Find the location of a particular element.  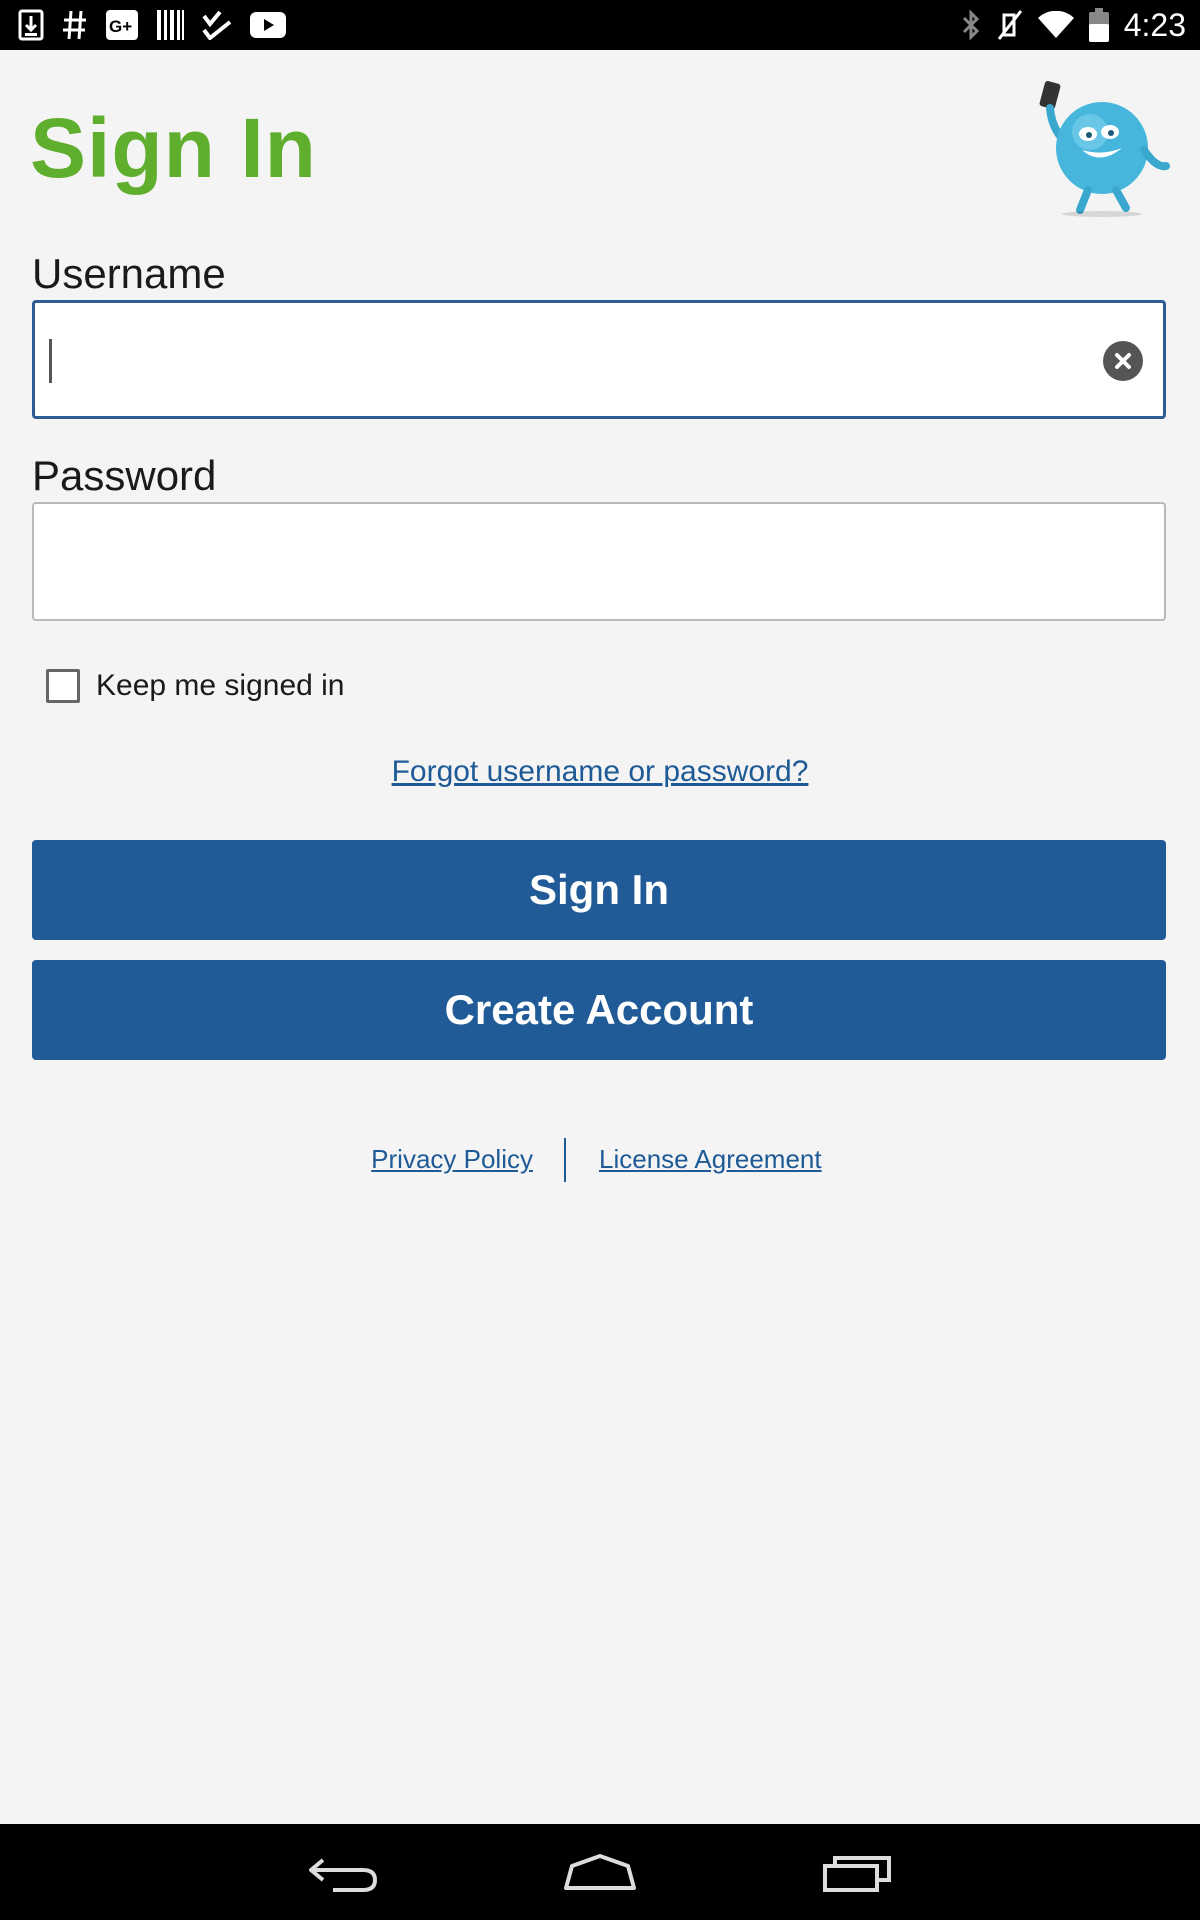

footer-links: Privacy Policy License Agreement is located at coordinates (600, 1161).